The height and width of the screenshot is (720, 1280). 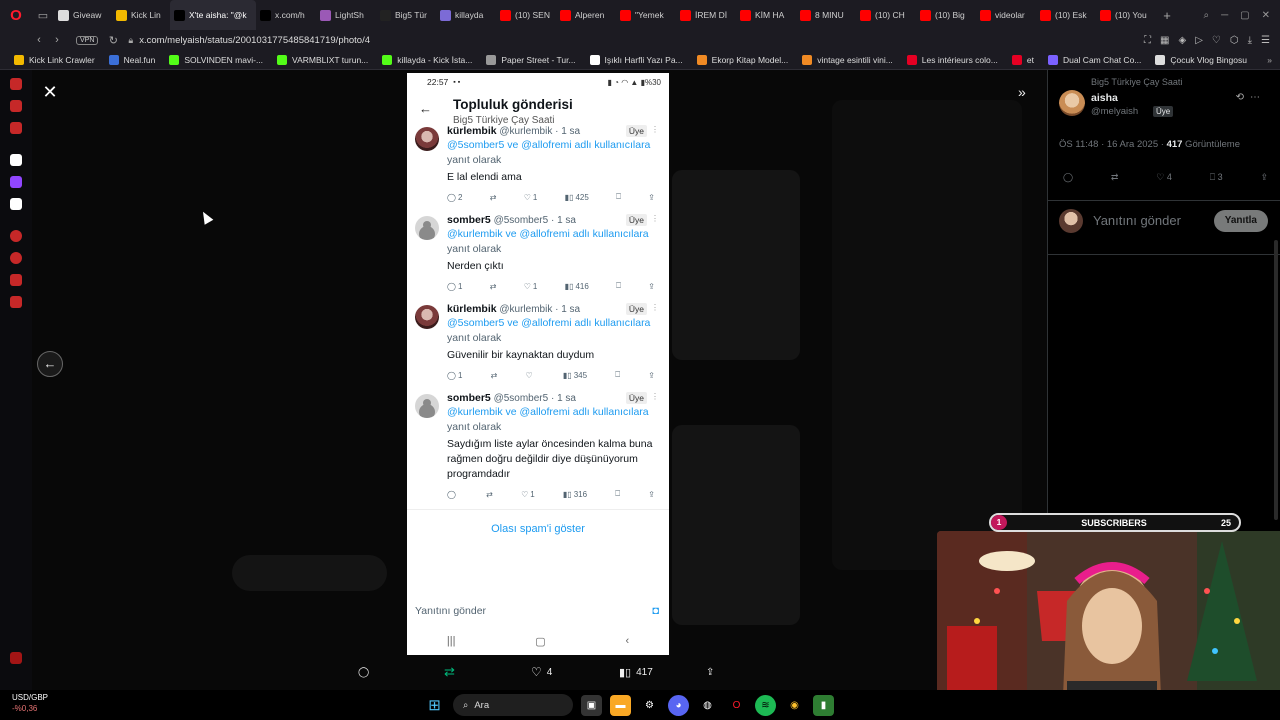 What do you see at coordinates (1115, 177) in the screenshot?
I see `repost-icon: ⇄` at bounding box center [1115, 177].